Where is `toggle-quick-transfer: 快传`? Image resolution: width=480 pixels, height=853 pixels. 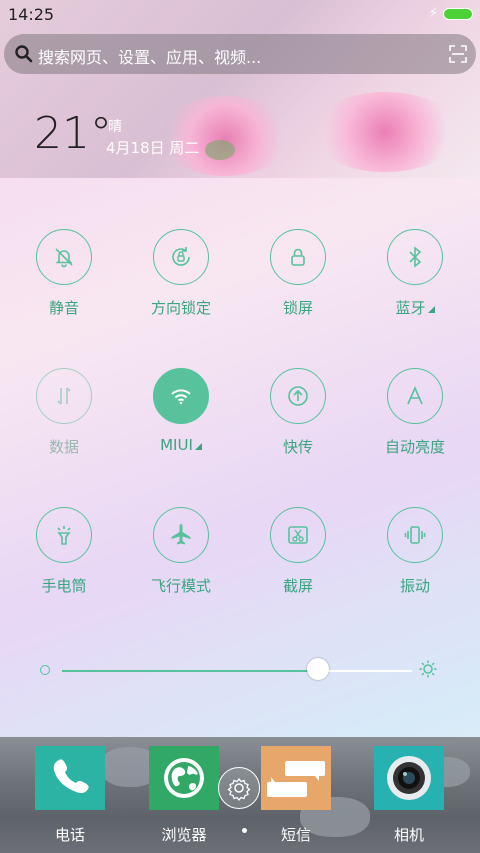
toggle-quick-transfer: 快传 is located at coordinates (298, 412).